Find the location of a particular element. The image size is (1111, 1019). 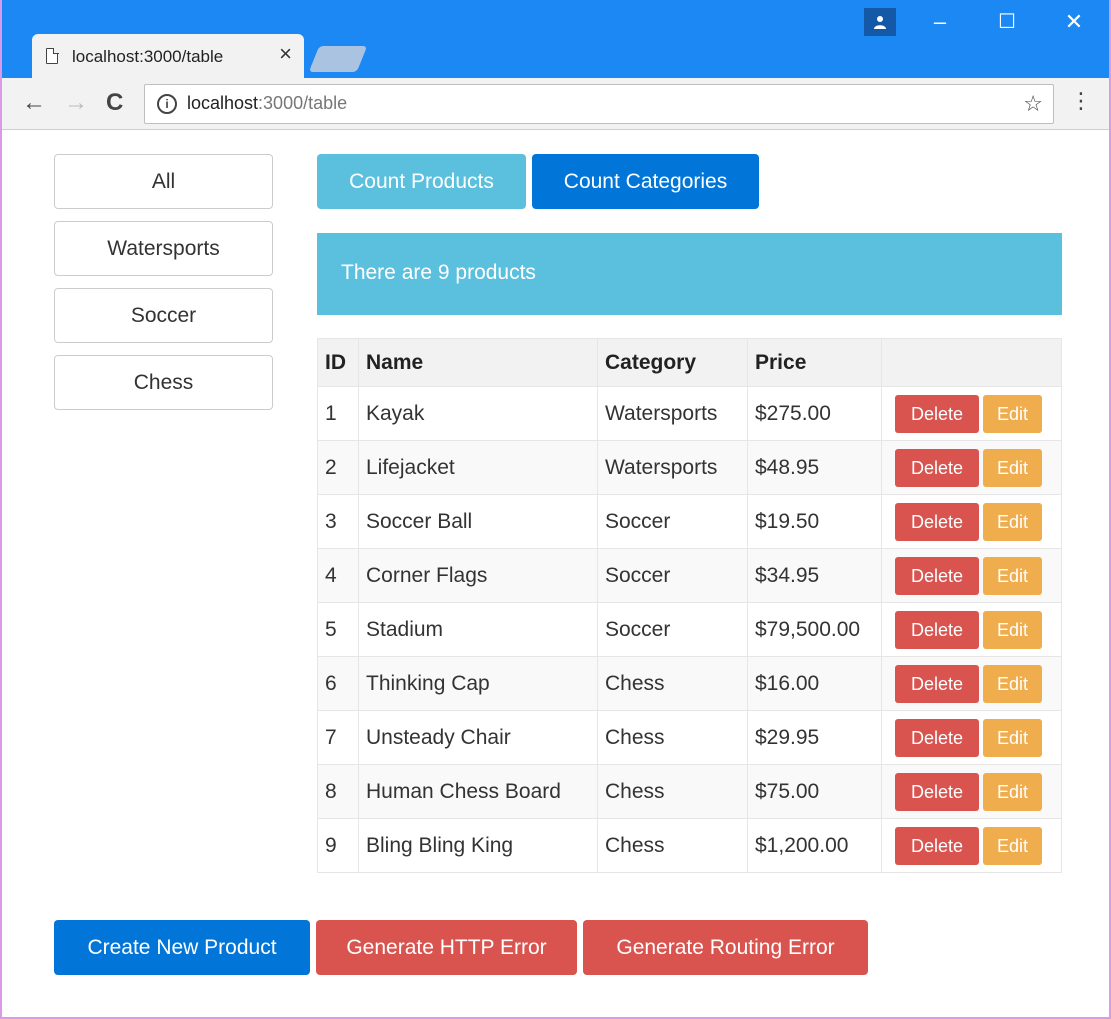

cell-name: Kayak is located at coordinates (478, 413).